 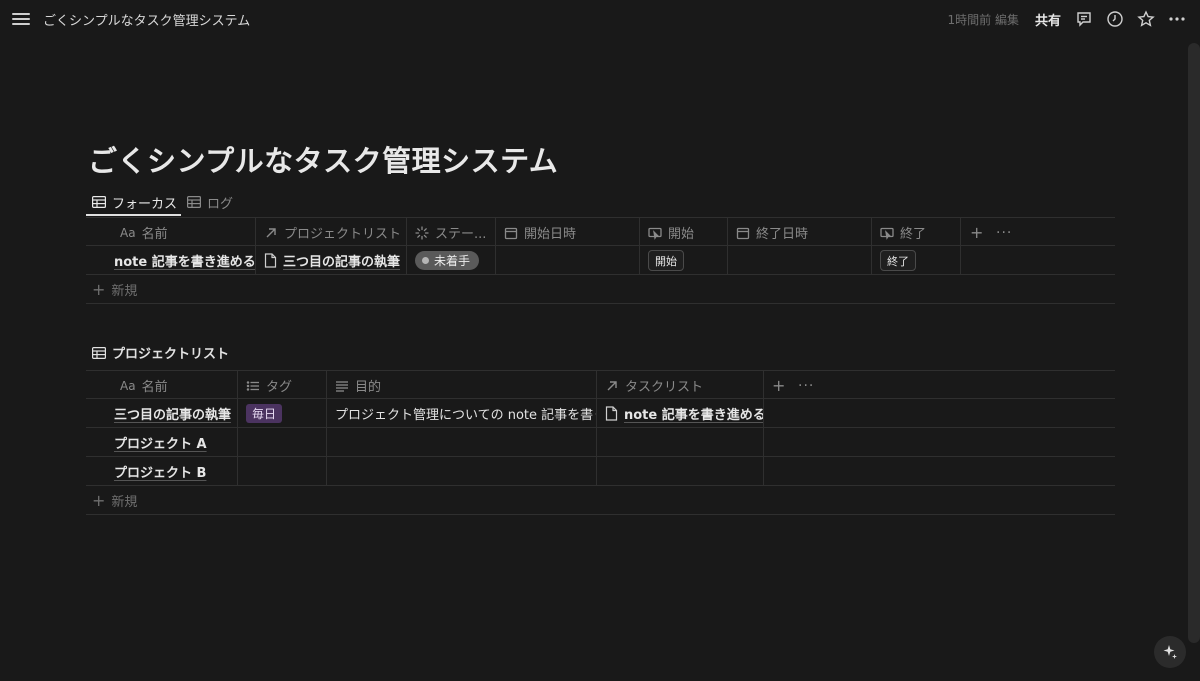 What do you see at coordinates (220, 204) in the screenshot?
I see `tab-label: ログ` at bounding box center [220, 204].